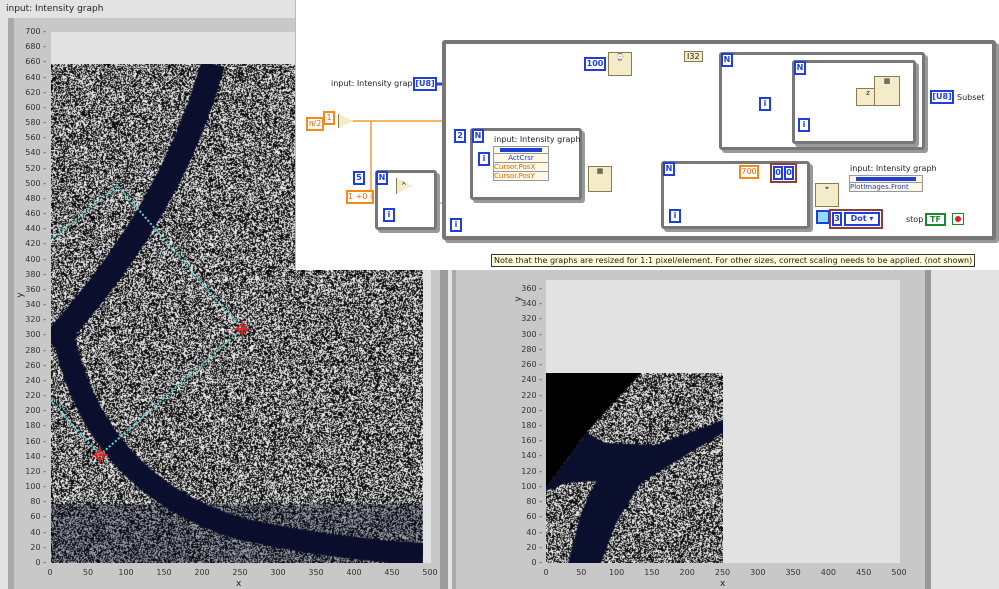 The height and width of the screenshot is (589, 999). What do you see at coordinates (521, 157) in the screenshot?
I see `prop-actcrsr: ActCrsr` at bounding box center [521, 157].